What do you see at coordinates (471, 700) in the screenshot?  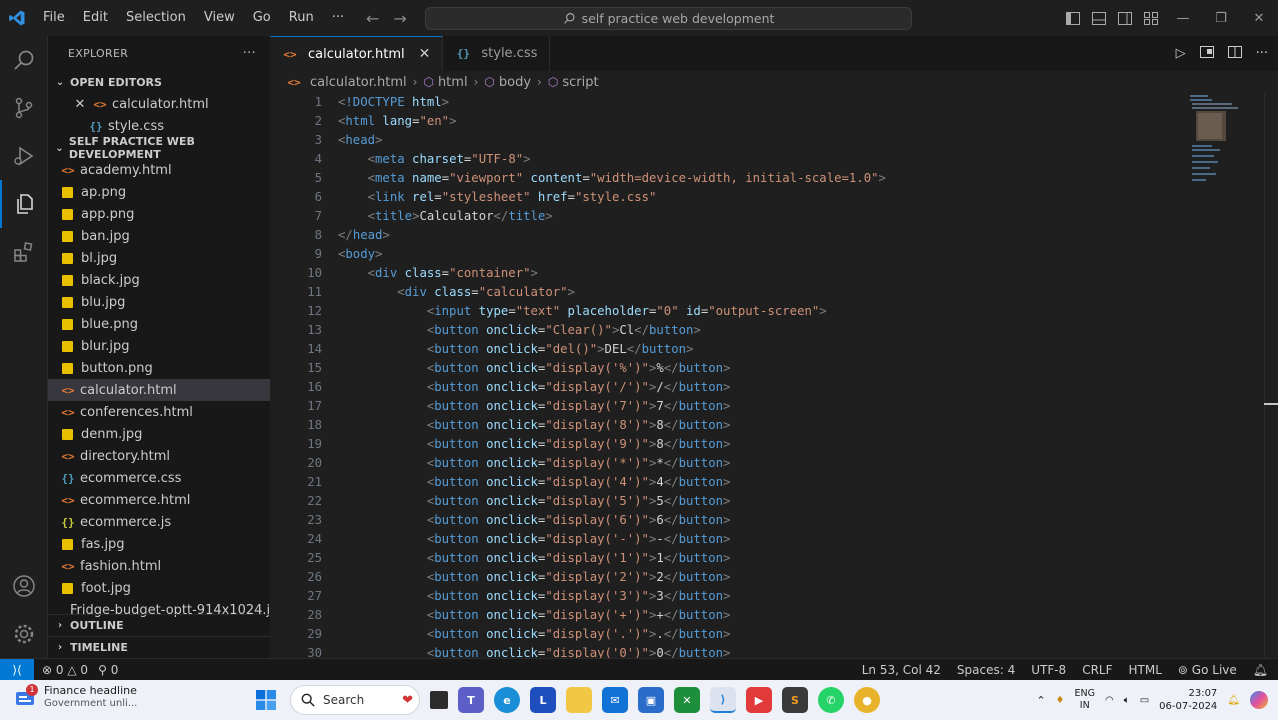 I see `teams-taskbar-icon: T` at bounding box center [471, 700].